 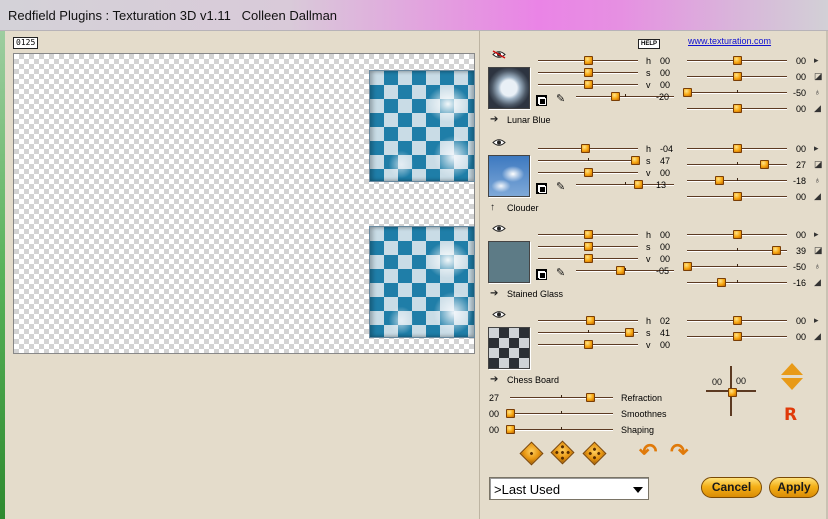 What do you see at coordinates (648, 452) in the screenshot?
I see `undo-icon: ↶` at bounding box center [648, 452].